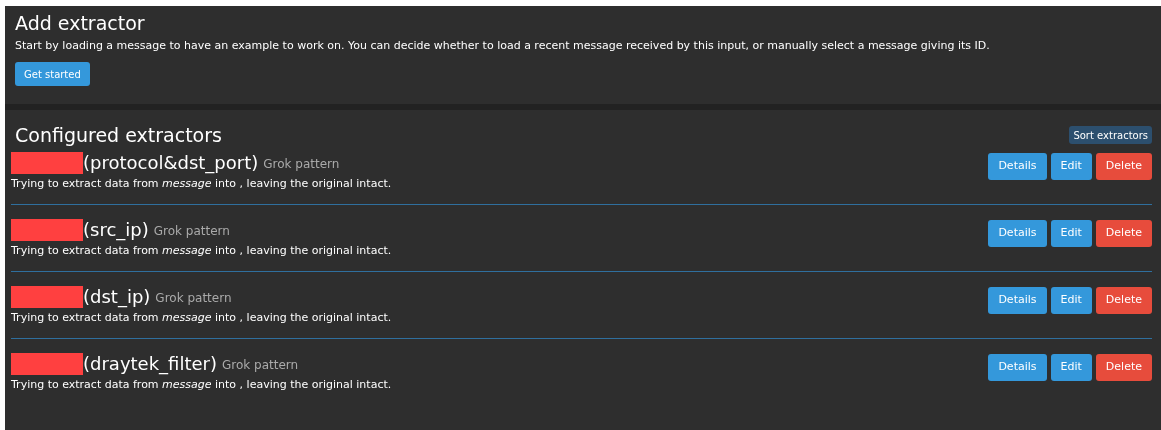  I want to click on description-text: Start by loading a message to have an example to work on. You can decide whether to load a recent message received by this input, or manually select a message giving its ID., so click(503, 46).